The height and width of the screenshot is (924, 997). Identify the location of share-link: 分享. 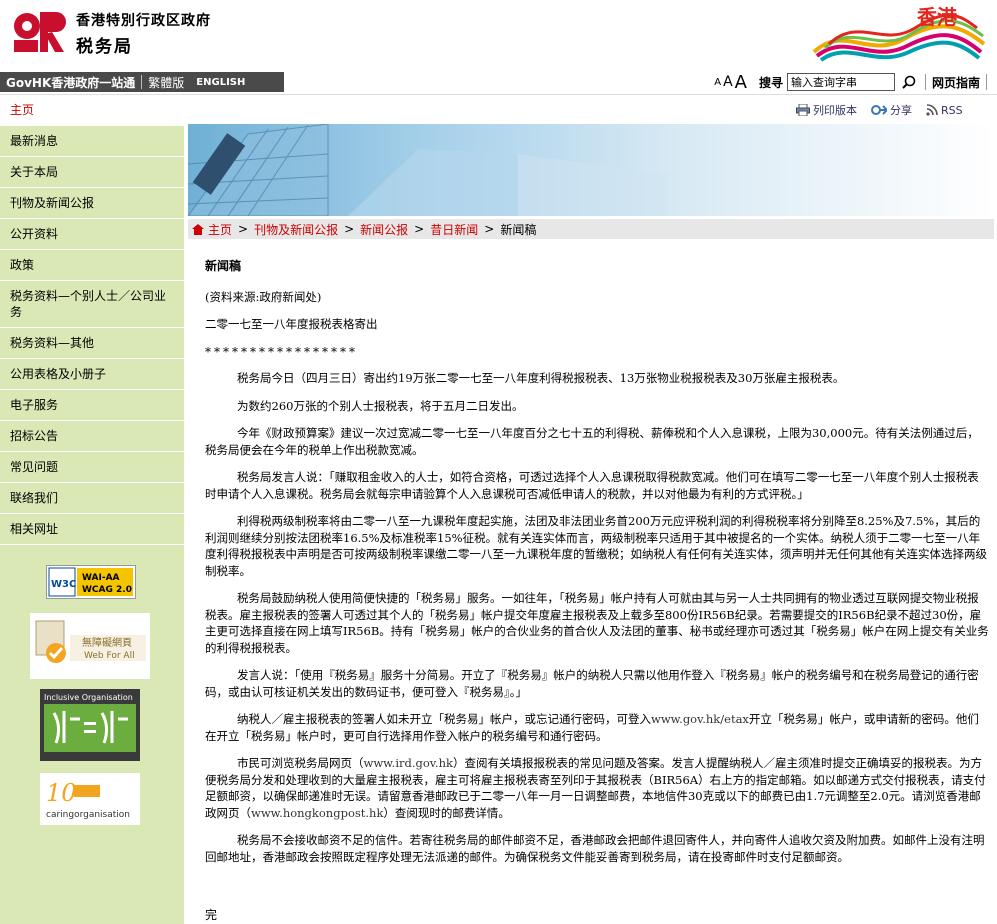
(891, 110).